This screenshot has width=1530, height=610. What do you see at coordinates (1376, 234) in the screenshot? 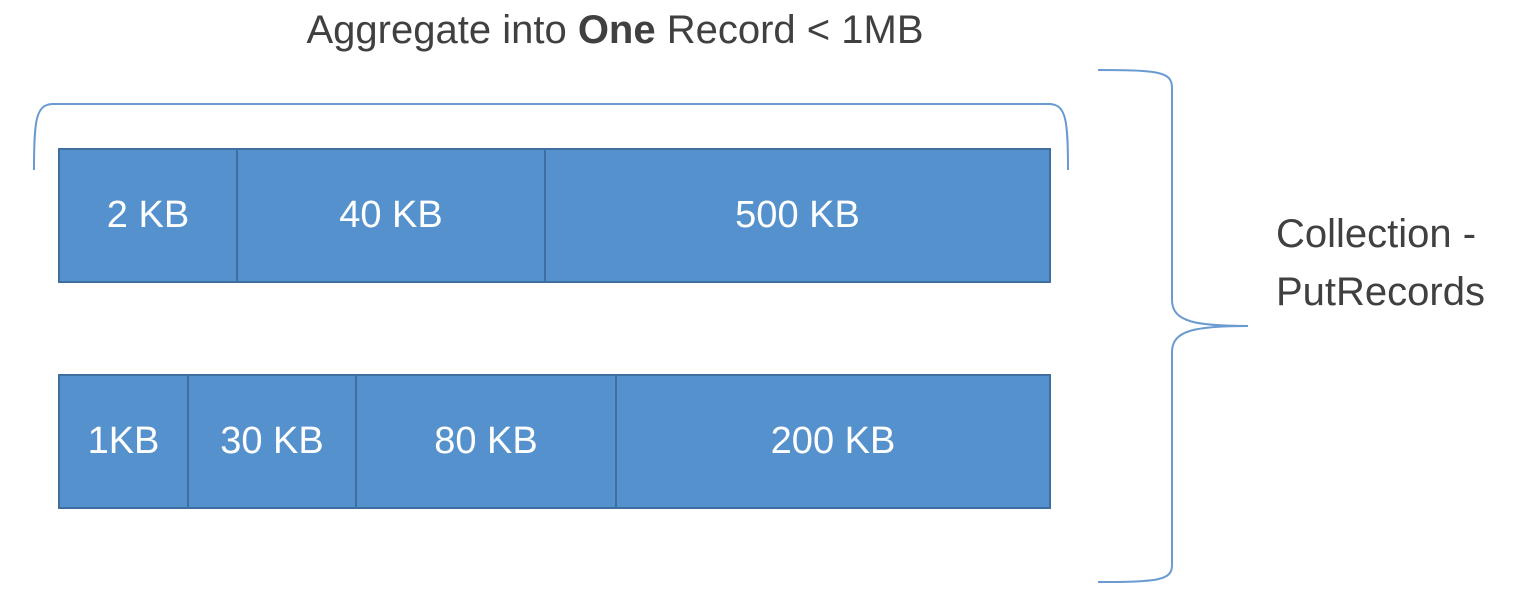
I see `collection-label-line1: Collection -` at bounding box center [1376, 234].